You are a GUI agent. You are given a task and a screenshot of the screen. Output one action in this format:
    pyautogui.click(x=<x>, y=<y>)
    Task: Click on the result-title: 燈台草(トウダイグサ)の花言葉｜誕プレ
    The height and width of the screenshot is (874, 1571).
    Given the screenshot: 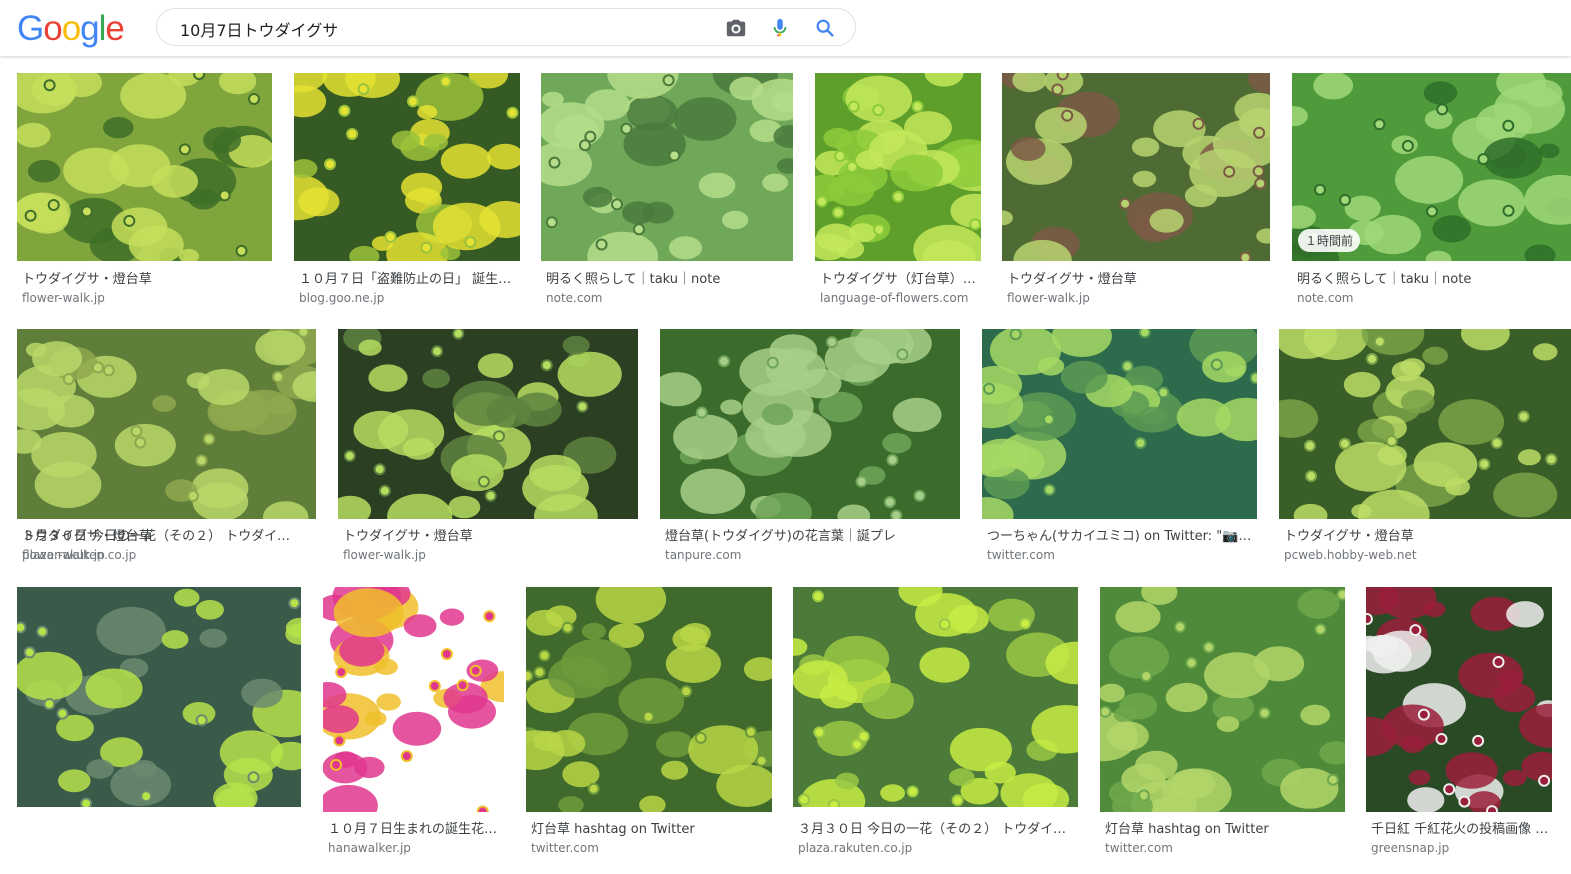 What is the action you would take?
    pyautogui.click(x=811, y=536)
    